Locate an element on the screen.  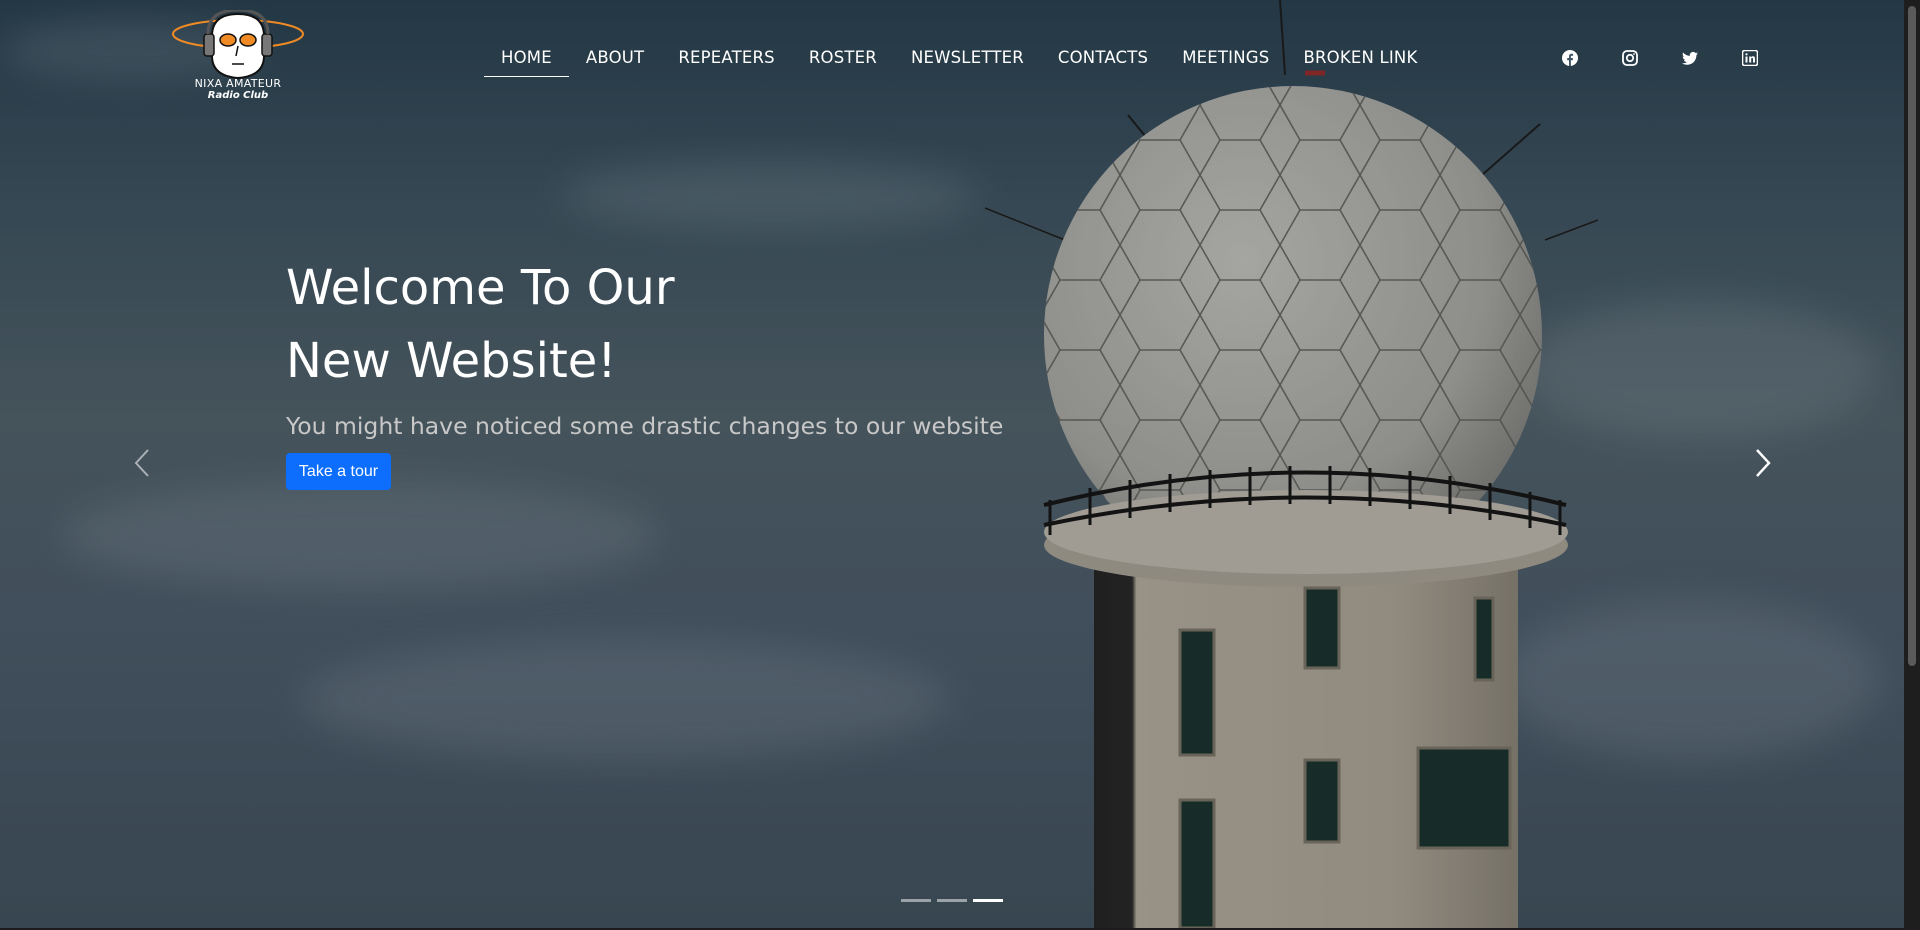
logo-text: NIXA AMATEUR Radio Club is located at coordinates (238, 90).